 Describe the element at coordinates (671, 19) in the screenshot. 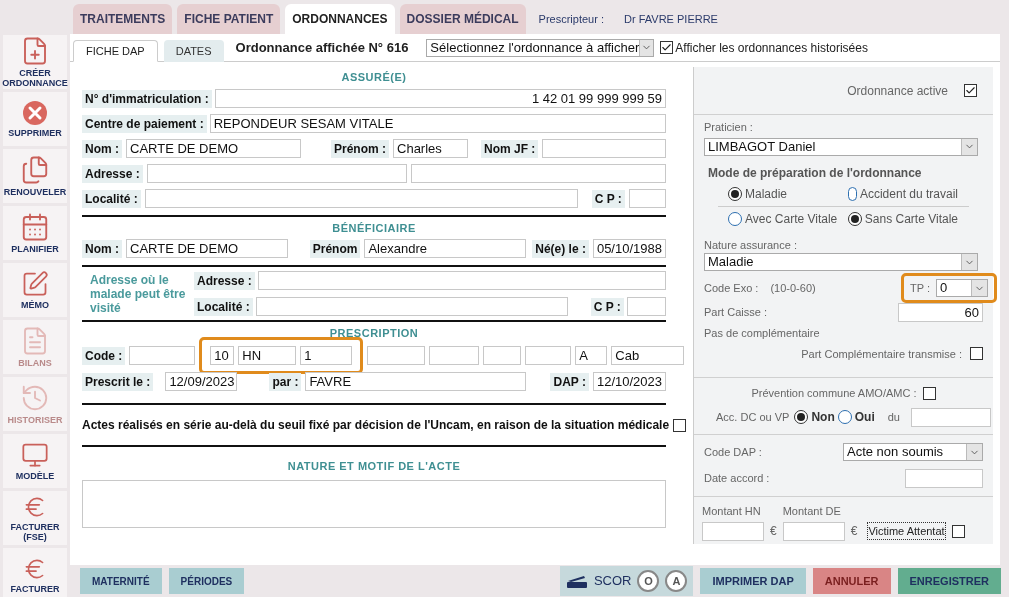

I see `prescriber-name: Dr FAVRE PIERRE` at that location.